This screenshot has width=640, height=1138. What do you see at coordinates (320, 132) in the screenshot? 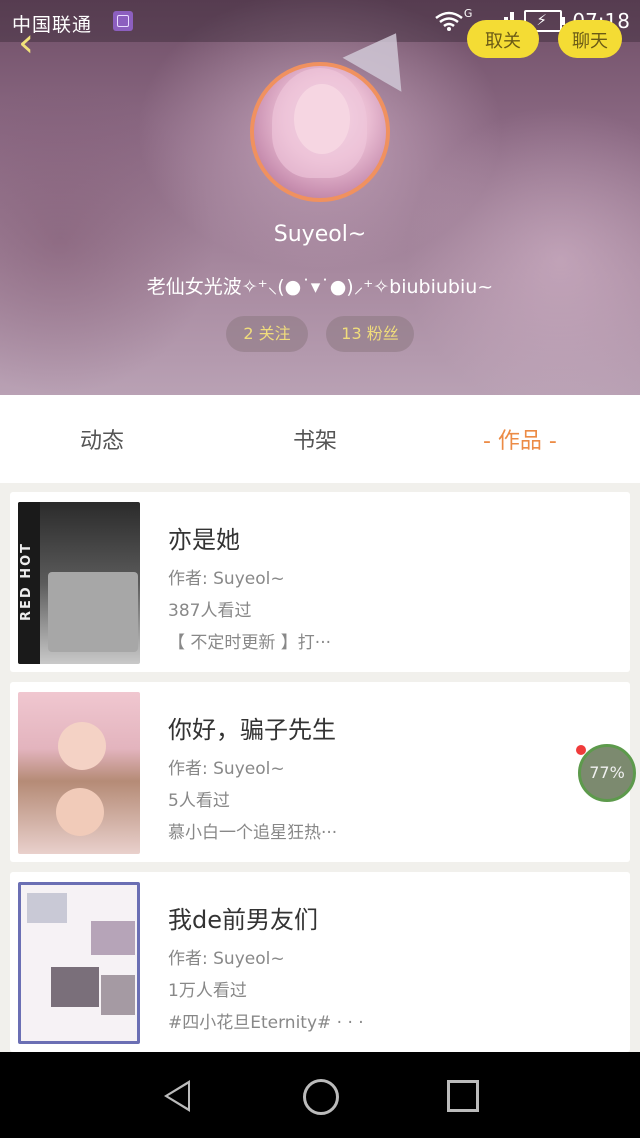
I see `avatar` at bounding box center [320, 132].